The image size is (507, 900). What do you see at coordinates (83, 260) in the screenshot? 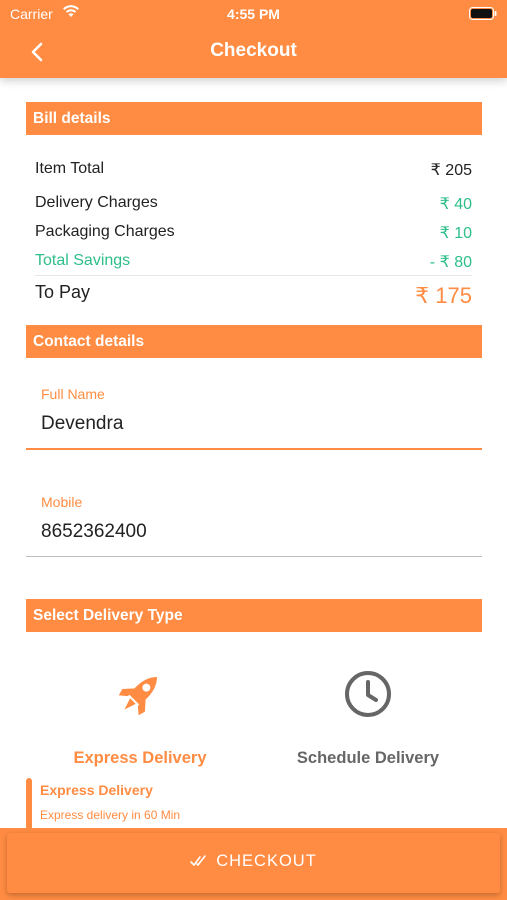
I see `total-savings-label: Total Savings` at bounding box center [83, 260].